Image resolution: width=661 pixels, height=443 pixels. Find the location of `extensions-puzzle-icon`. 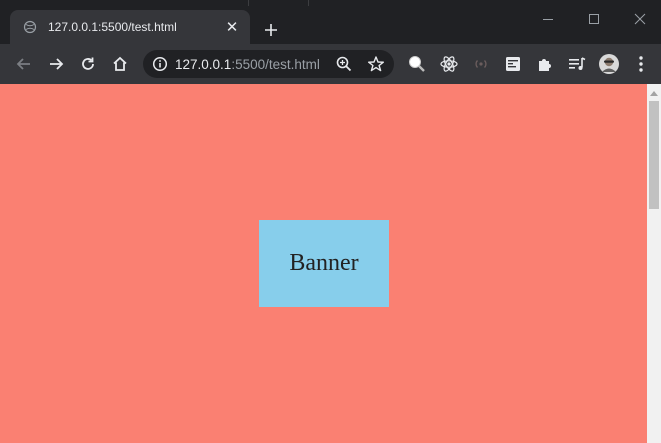

extensions-puzzle-icon is located at coordinates (545, 64).